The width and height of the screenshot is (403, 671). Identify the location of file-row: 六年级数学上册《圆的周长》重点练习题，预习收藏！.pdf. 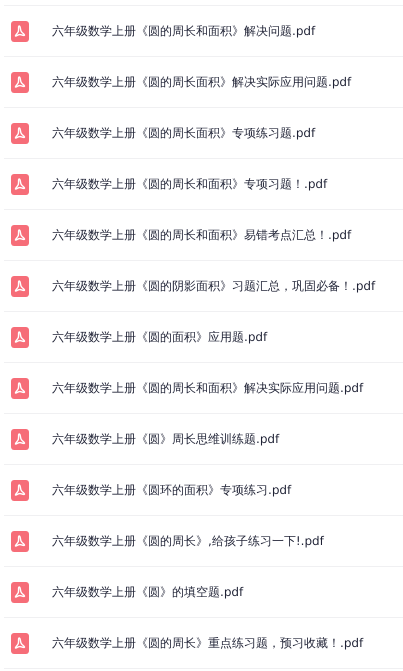
(203, 643).